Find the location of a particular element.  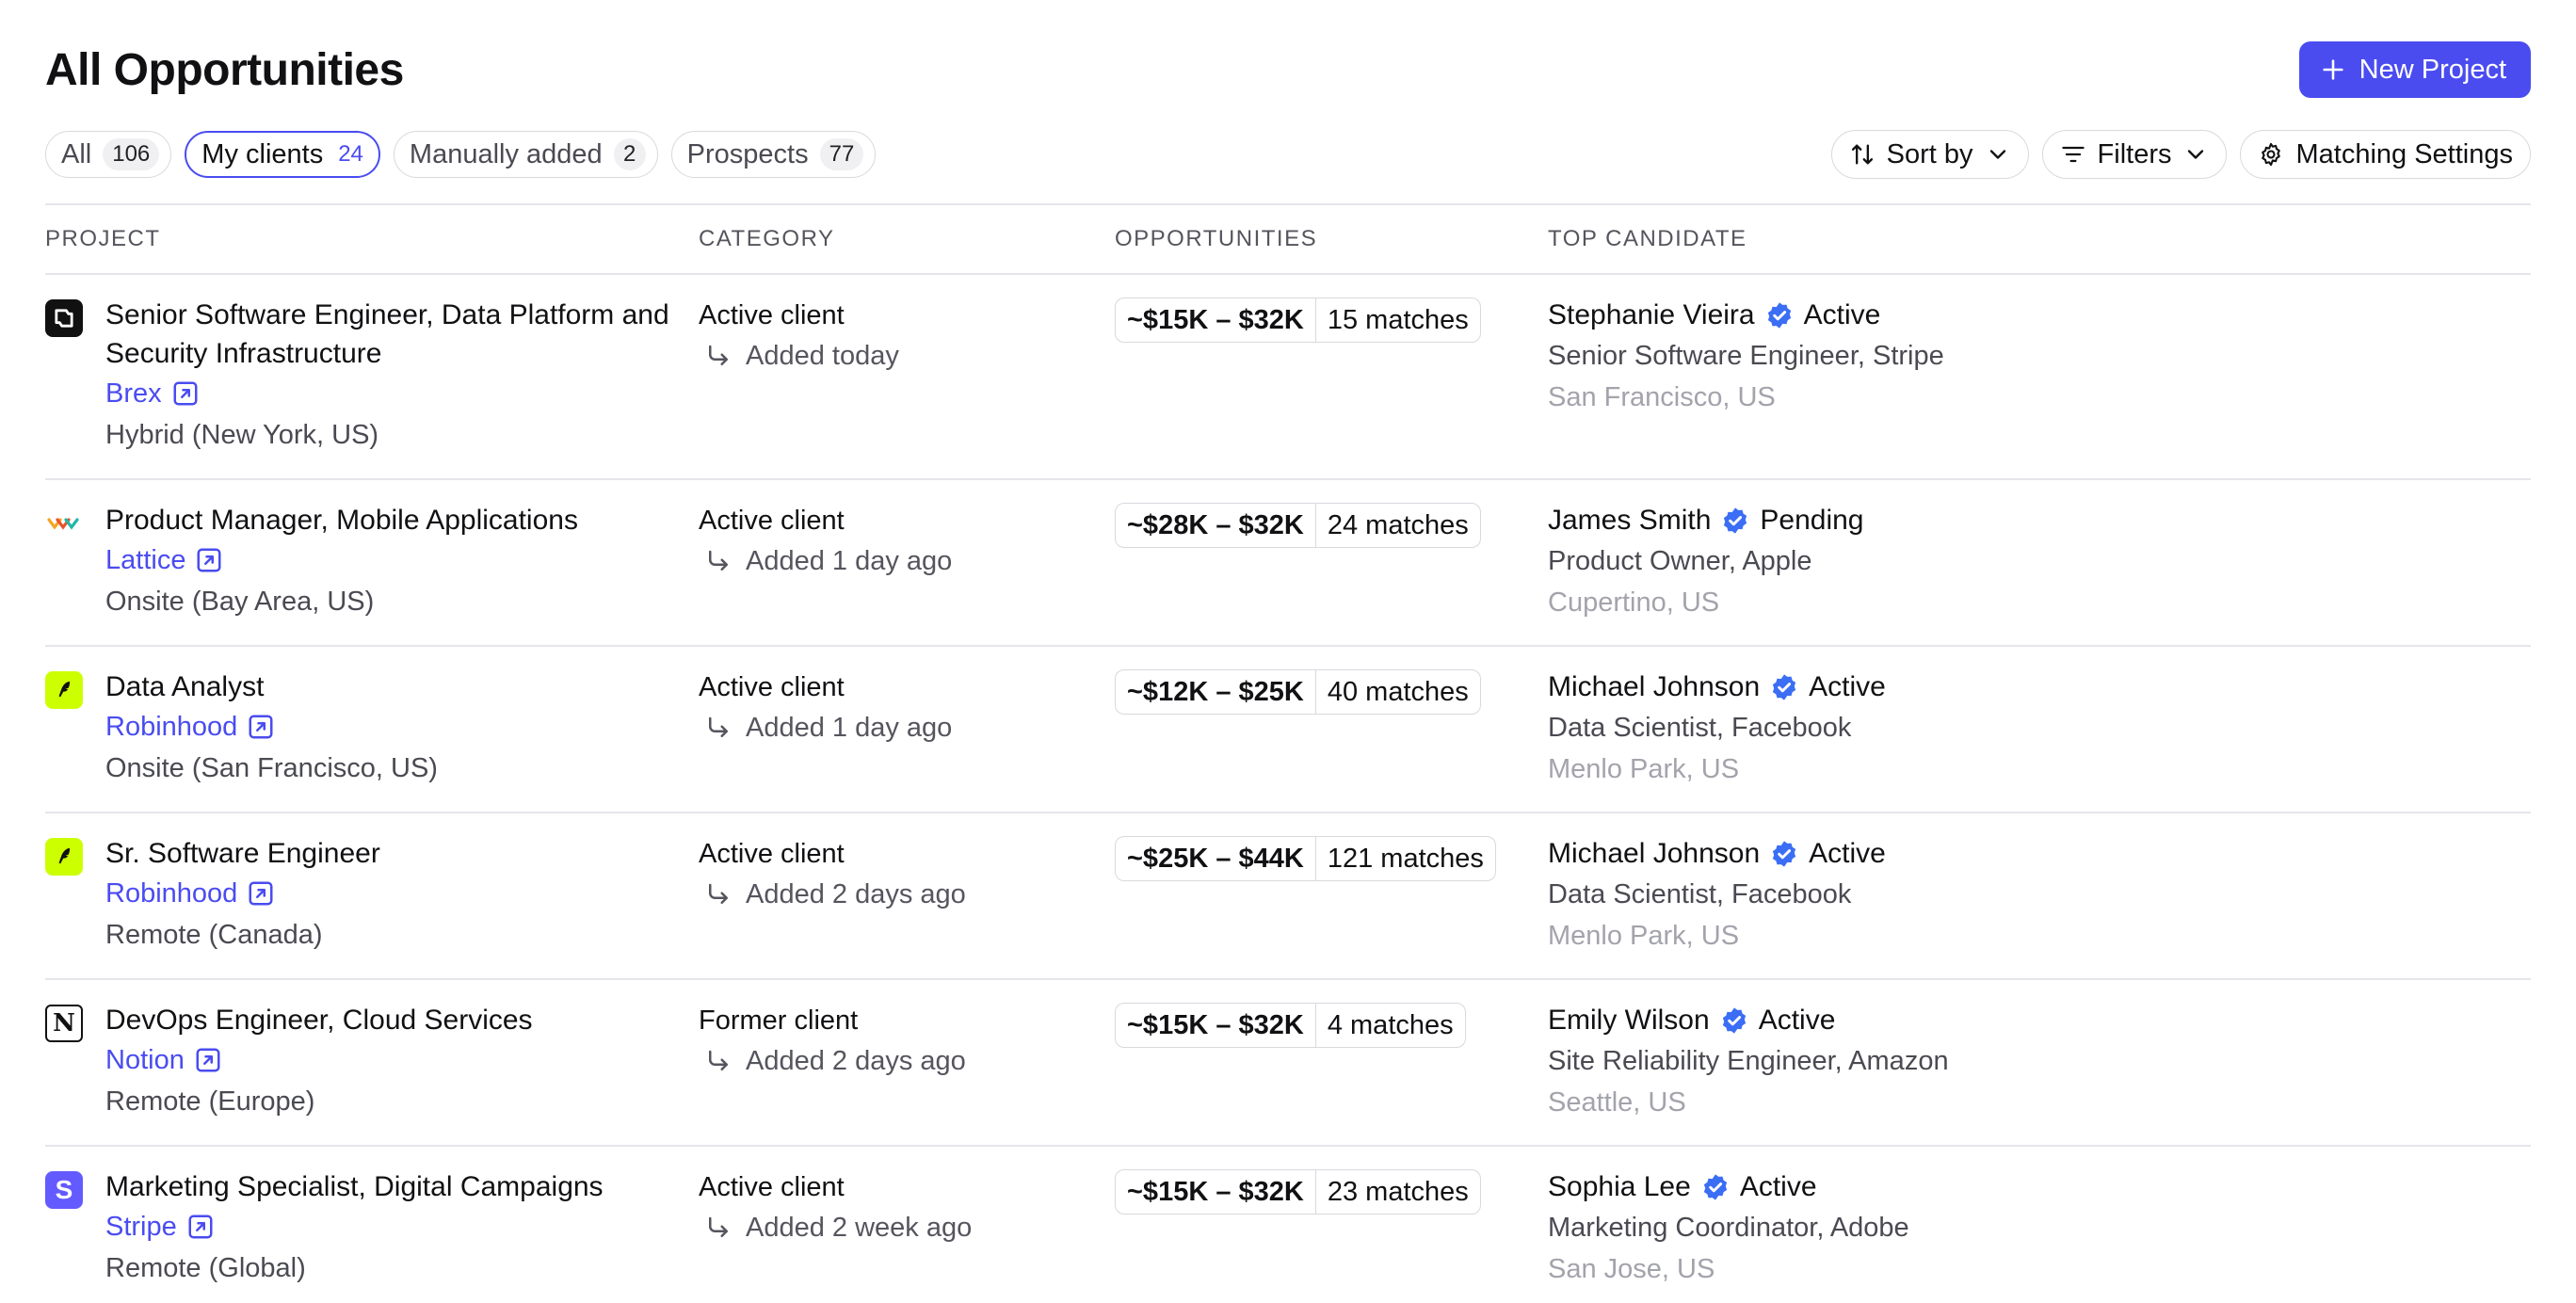

added-date: Added 2 week ago is located at coordinates (859, 1228).